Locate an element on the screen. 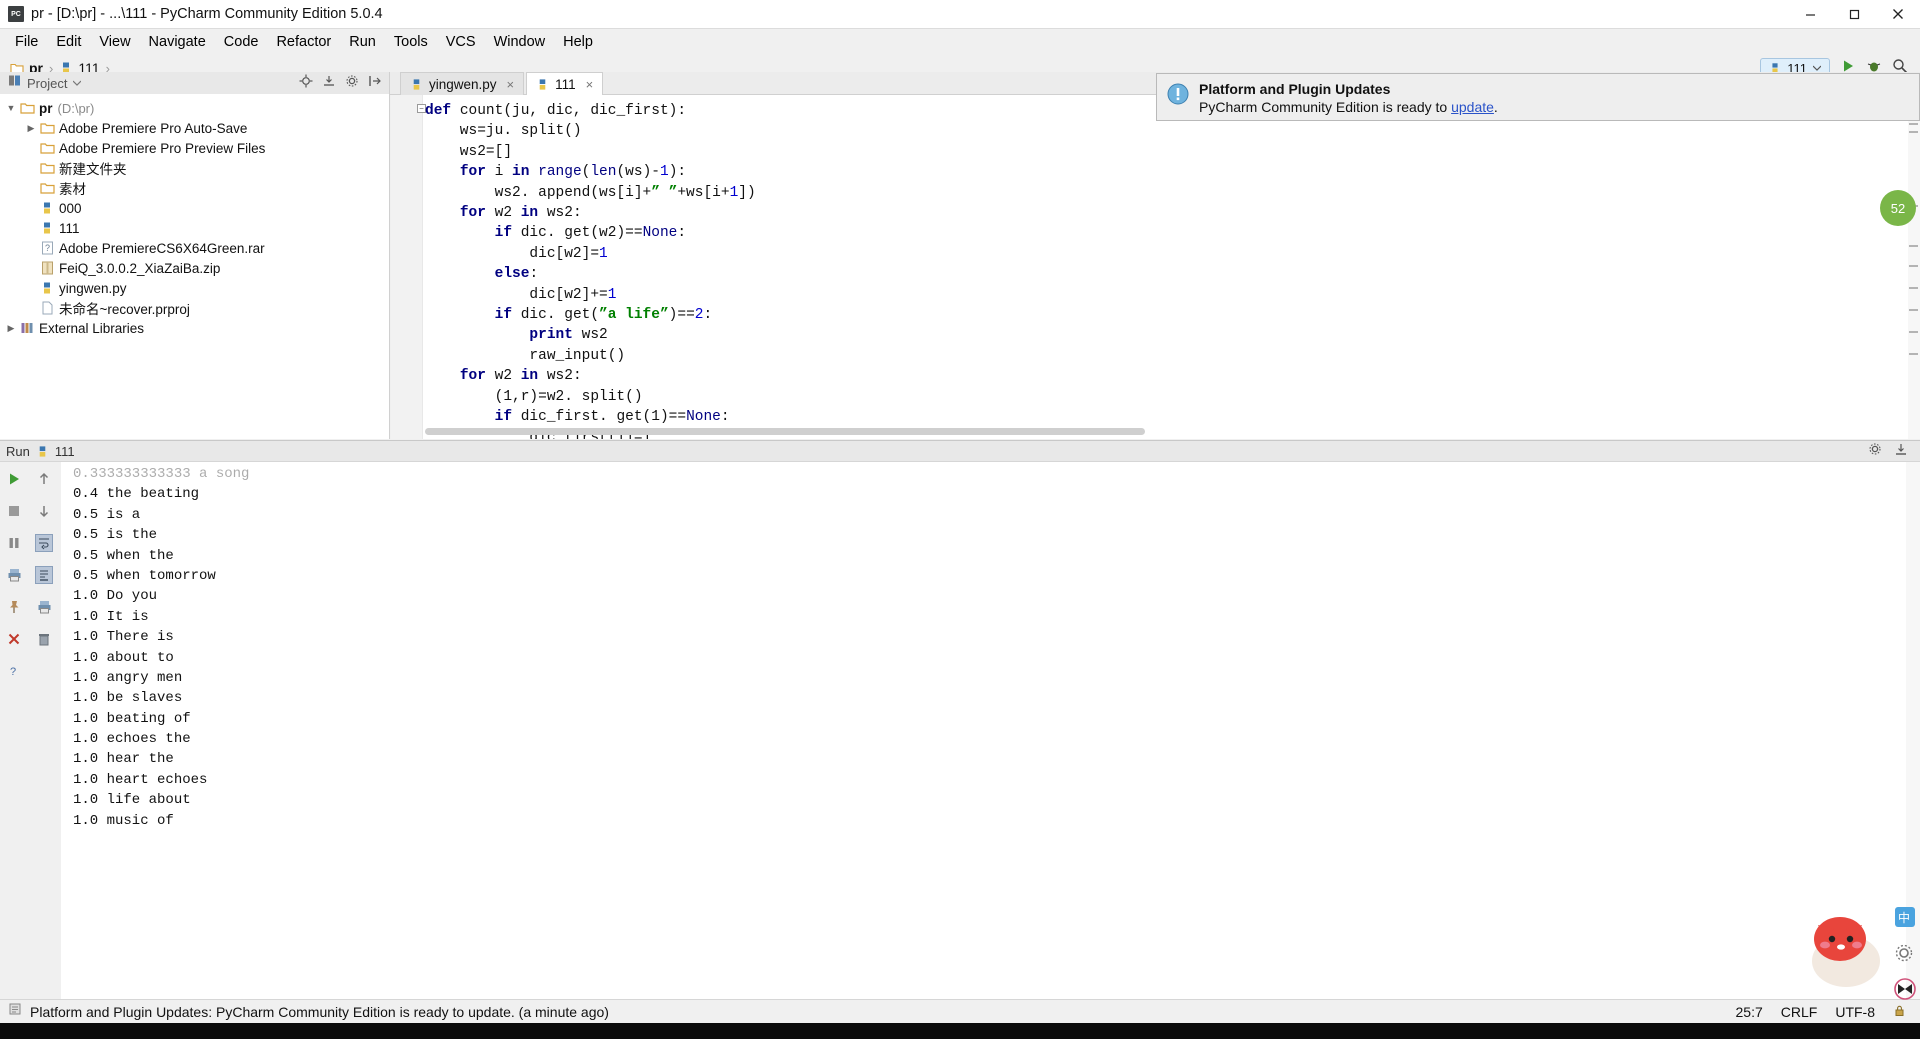 Image resolution: width=1920 pixels, height=1039 pixels. menu-tools: Tools is located at coordinates (411, 42).